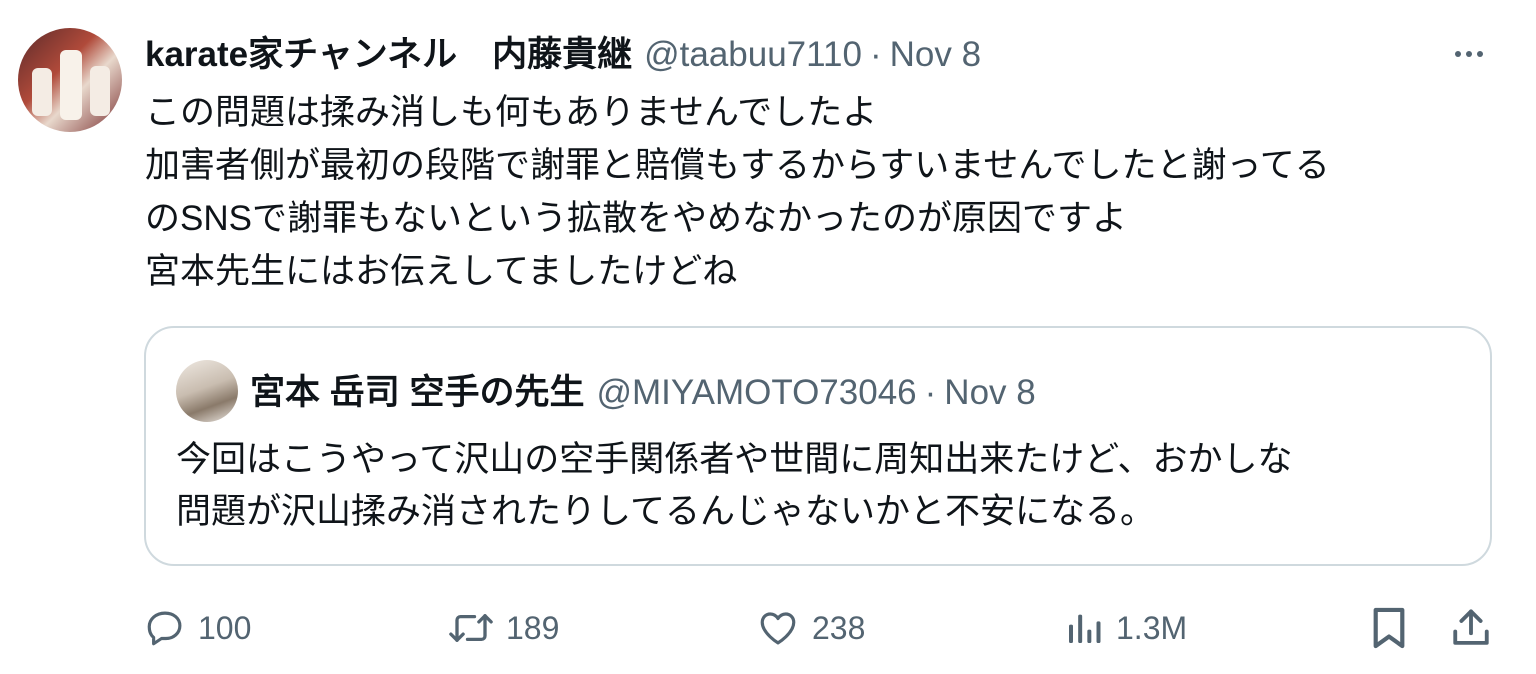 This screenshot has width=1536, height=674. What do you see at coordinates (511, 112) in the screenshot?
I see `tweet-text-line: この問題は揉み消しも何もありませんでしたよ` at bounding box center [511, 112].